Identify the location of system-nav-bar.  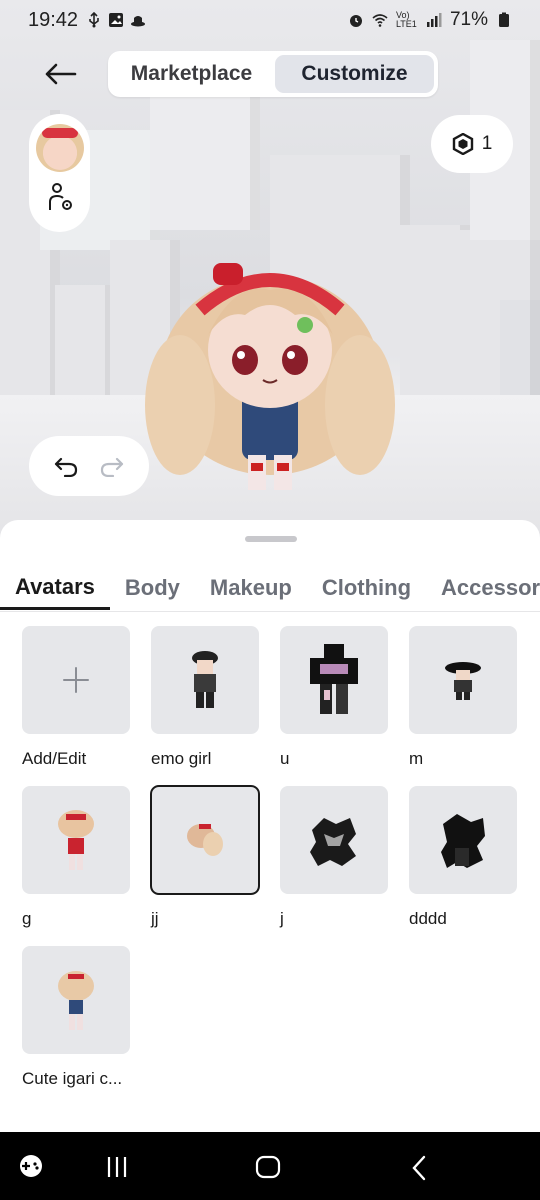
(270, 1166).